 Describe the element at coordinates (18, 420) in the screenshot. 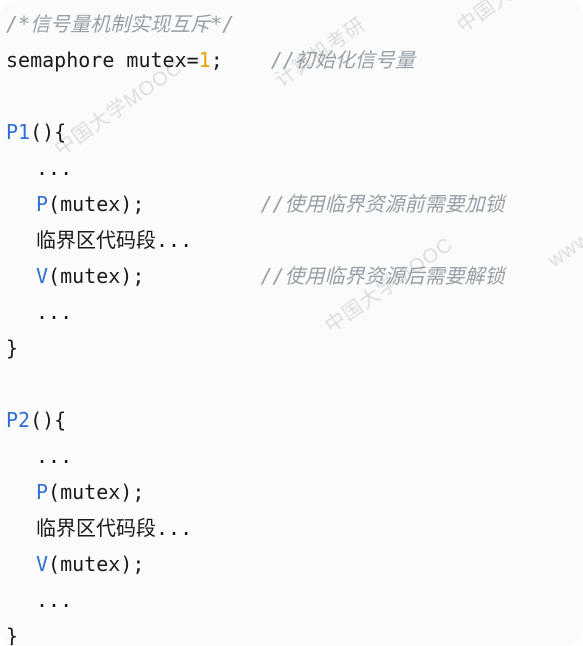

I see `code-keyword: P2` at that location.